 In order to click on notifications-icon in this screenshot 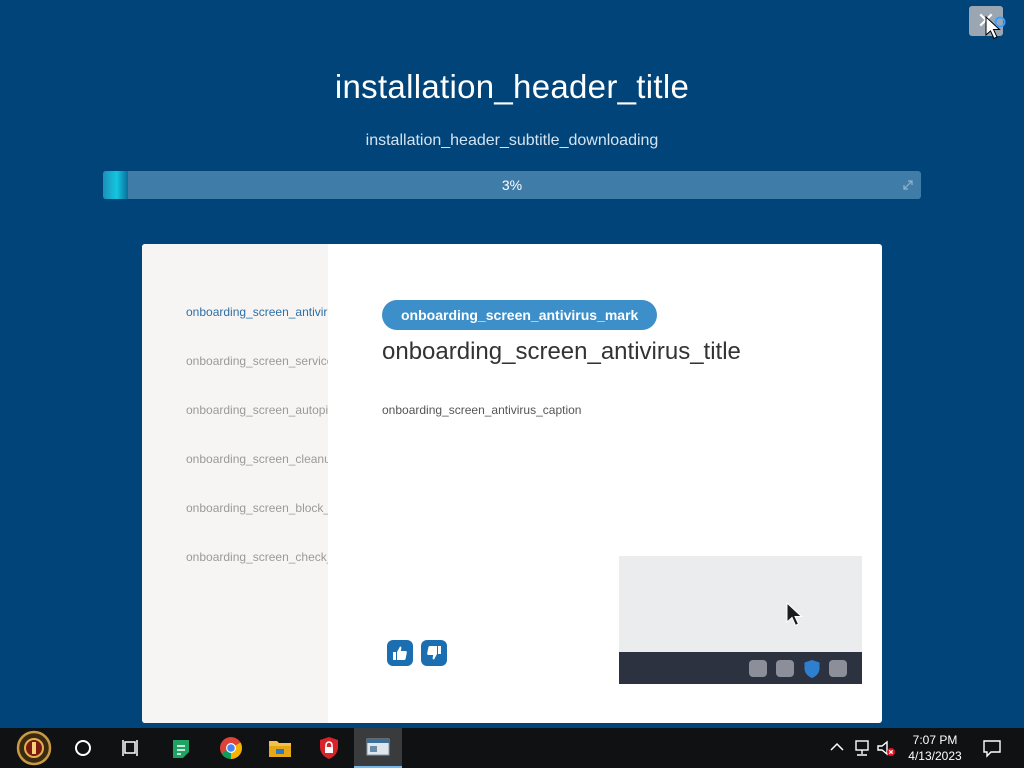, I will do `click(992, 748)`.